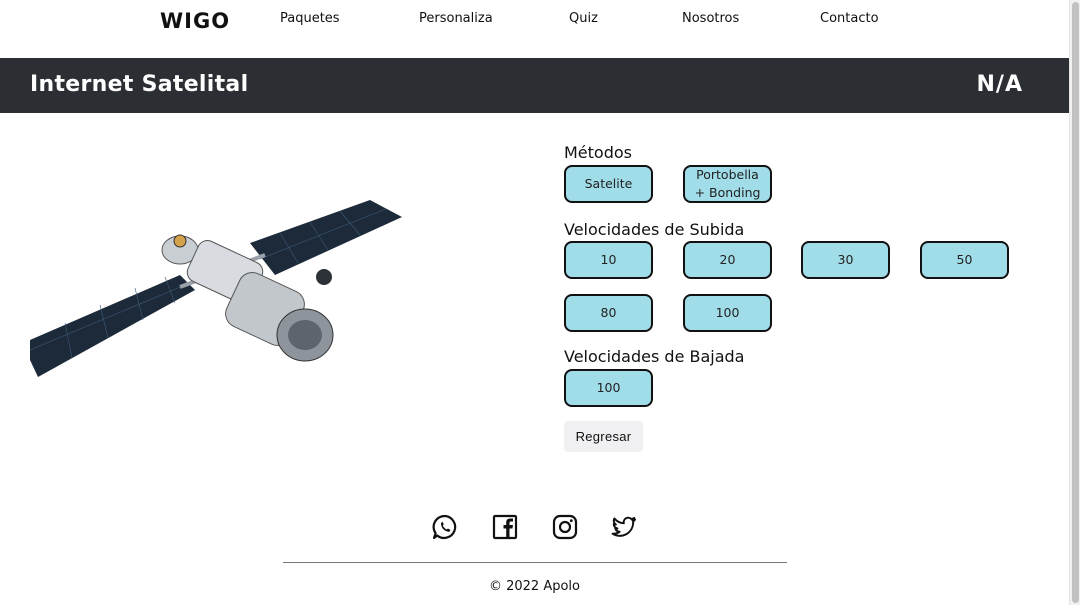 Image resolution: width=1080 pixels, height=605 pixels. I want to click on nav-link-contacto: Contacto, so click(849, 18).